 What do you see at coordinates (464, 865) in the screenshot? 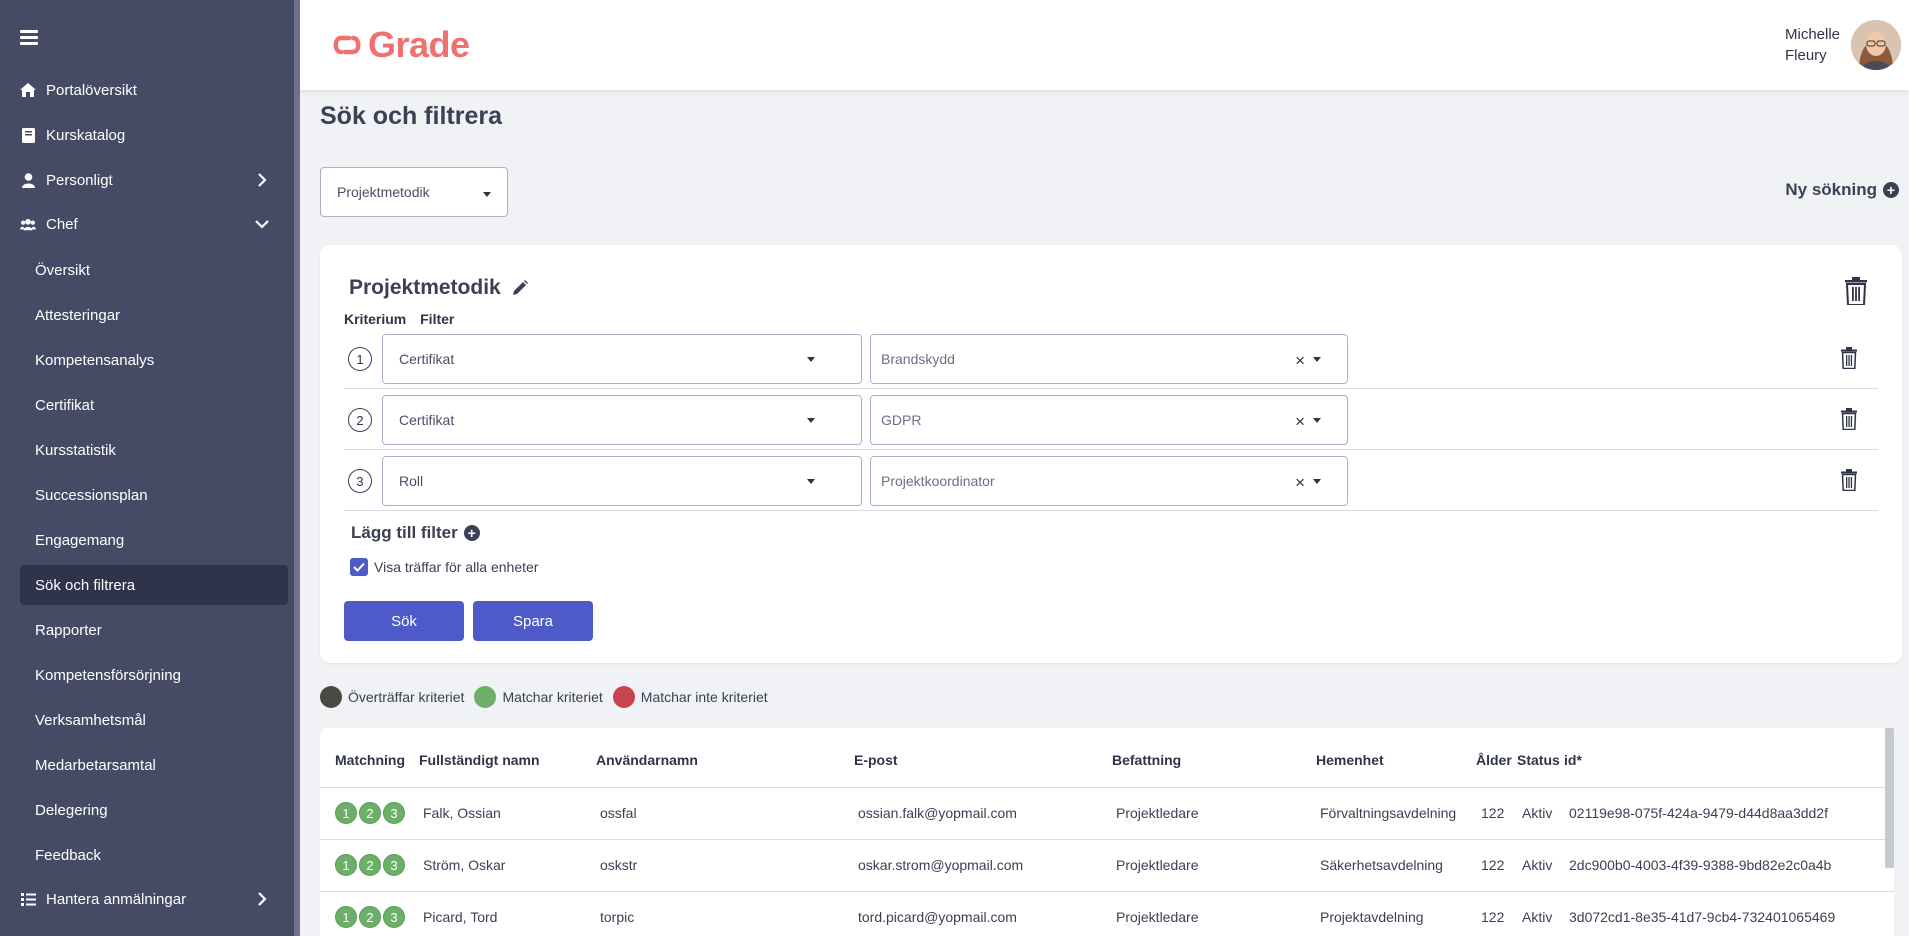
I see `cell-name: Ström, Oskar` at bounding box center [464, 865].